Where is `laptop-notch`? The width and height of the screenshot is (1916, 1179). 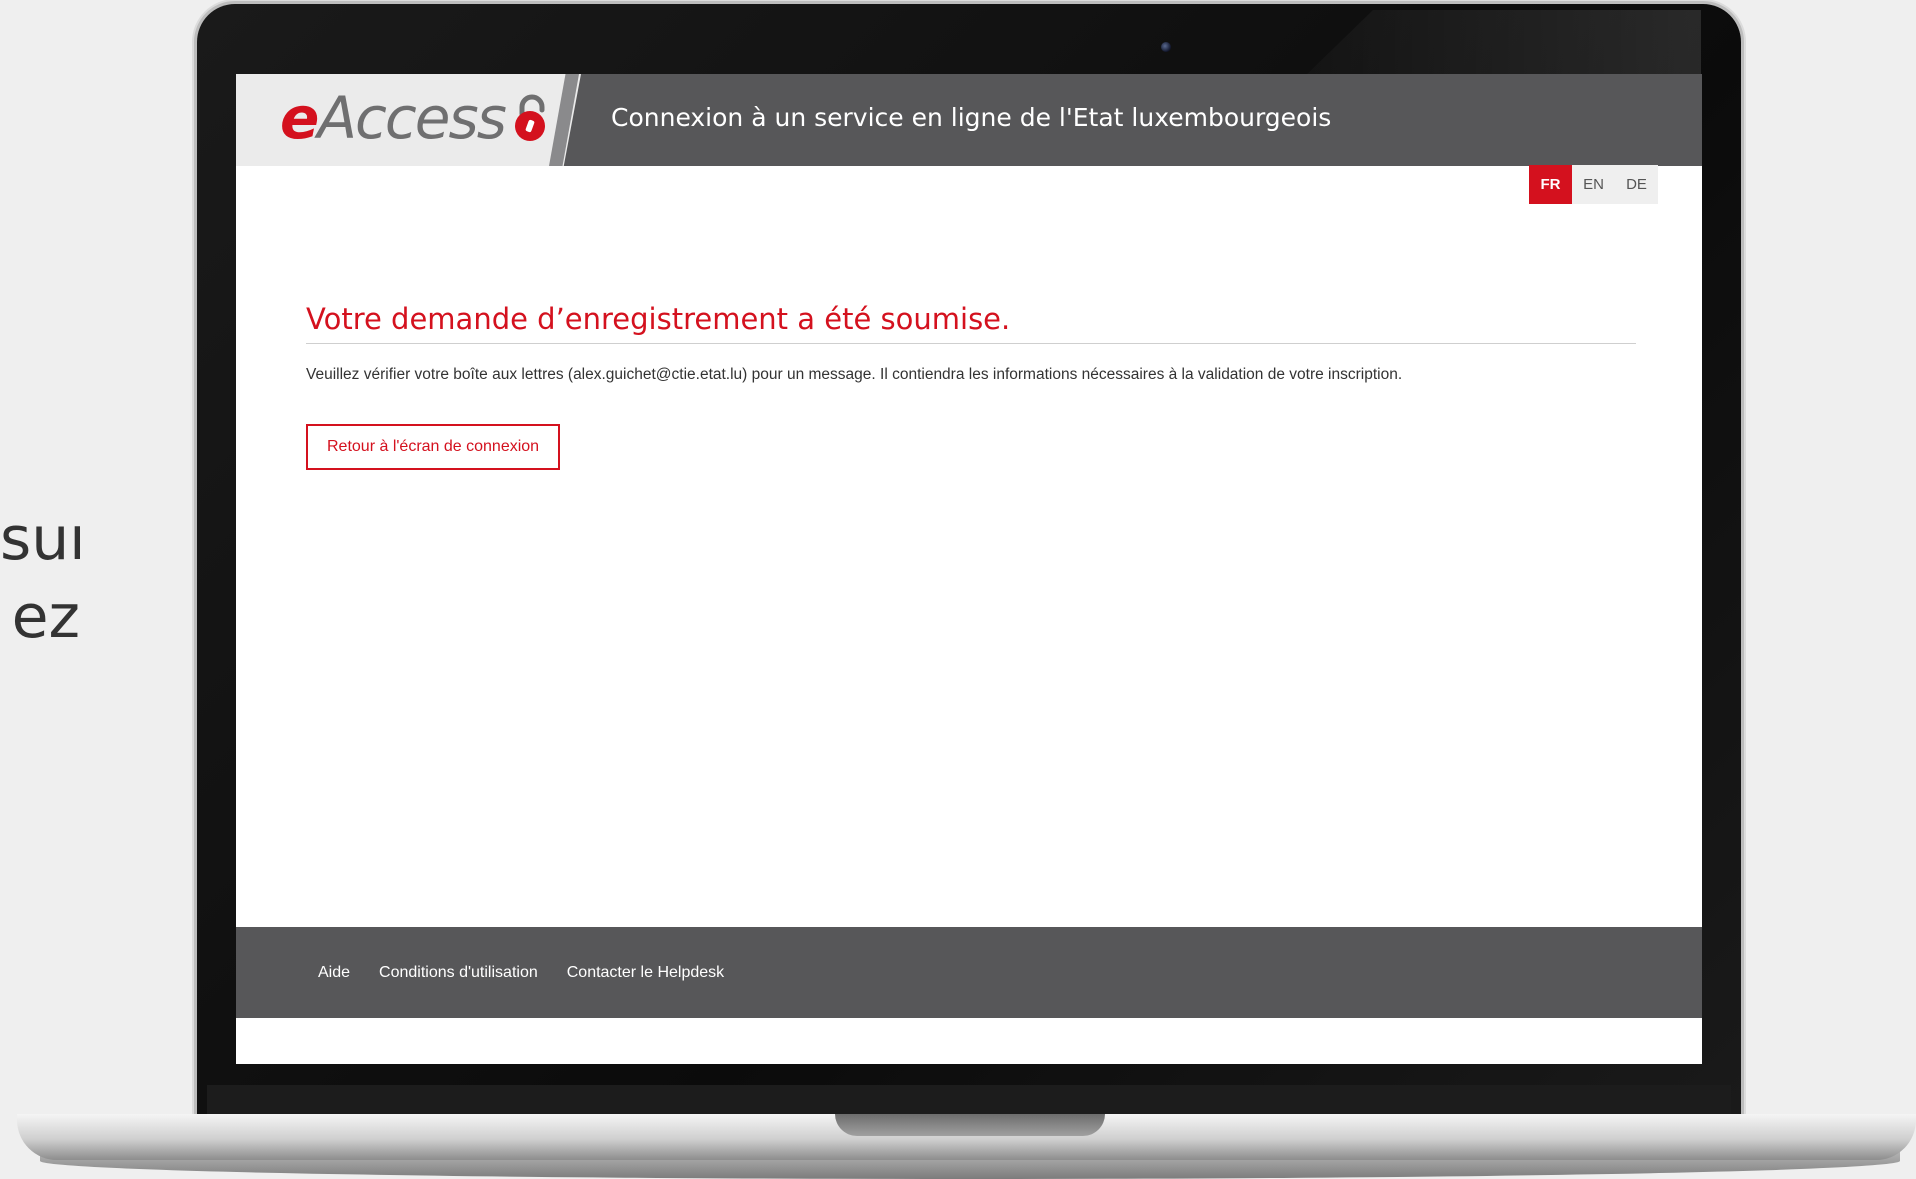 laptop-notch is located at coordinates (970, 1125).